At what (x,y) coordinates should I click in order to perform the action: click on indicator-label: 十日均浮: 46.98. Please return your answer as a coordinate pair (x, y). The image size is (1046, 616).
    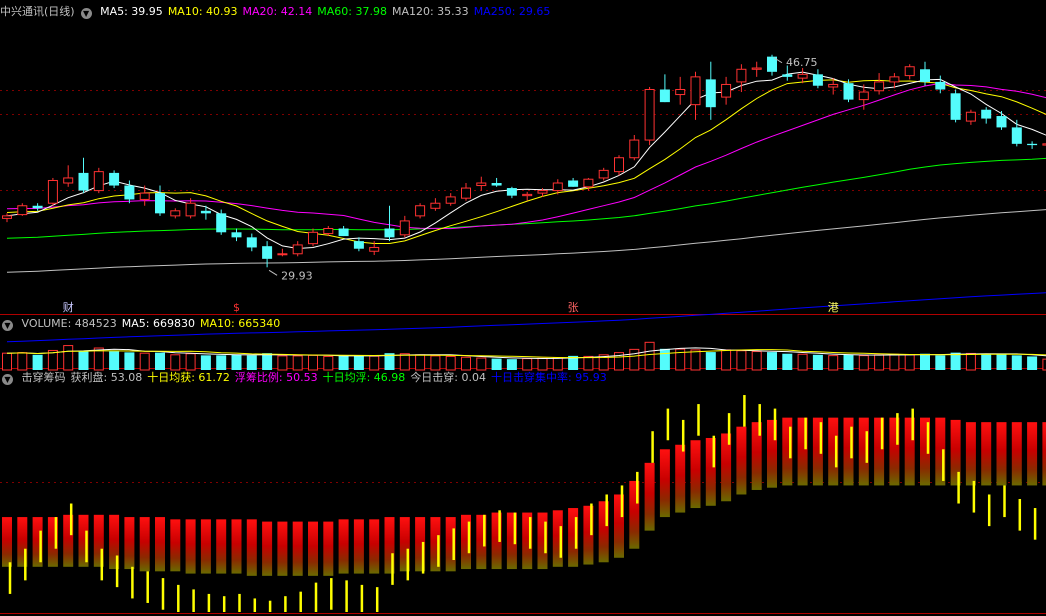
    Looking at the image, I should click on (364, 377).